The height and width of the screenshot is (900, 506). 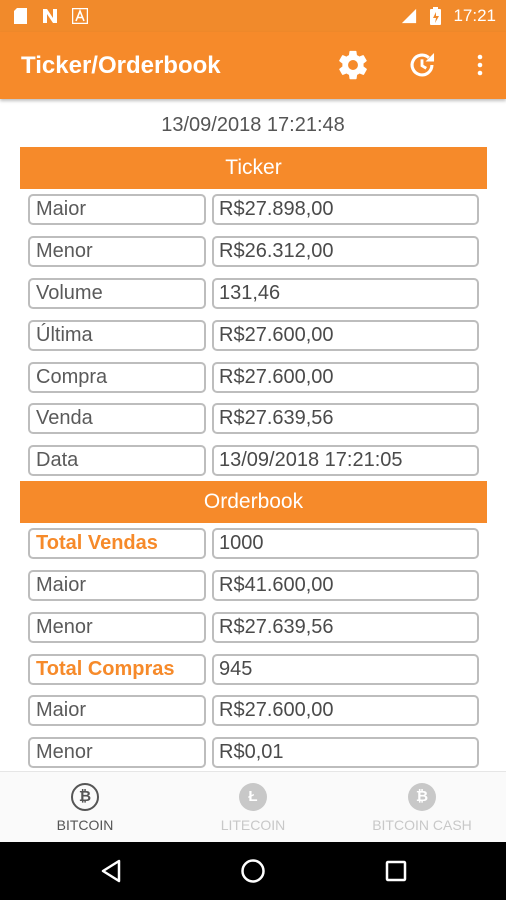 I want to click on ticker-row-maior: Maior R$27.898,00, so click(x=253, y=209).